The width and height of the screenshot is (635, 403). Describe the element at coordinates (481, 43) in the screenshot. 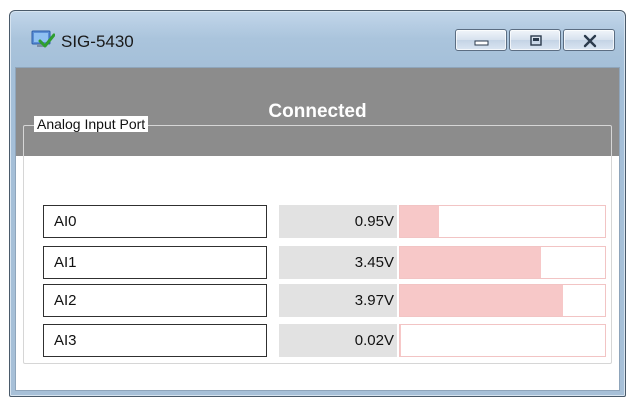

I see `minimize-icon` at that location.